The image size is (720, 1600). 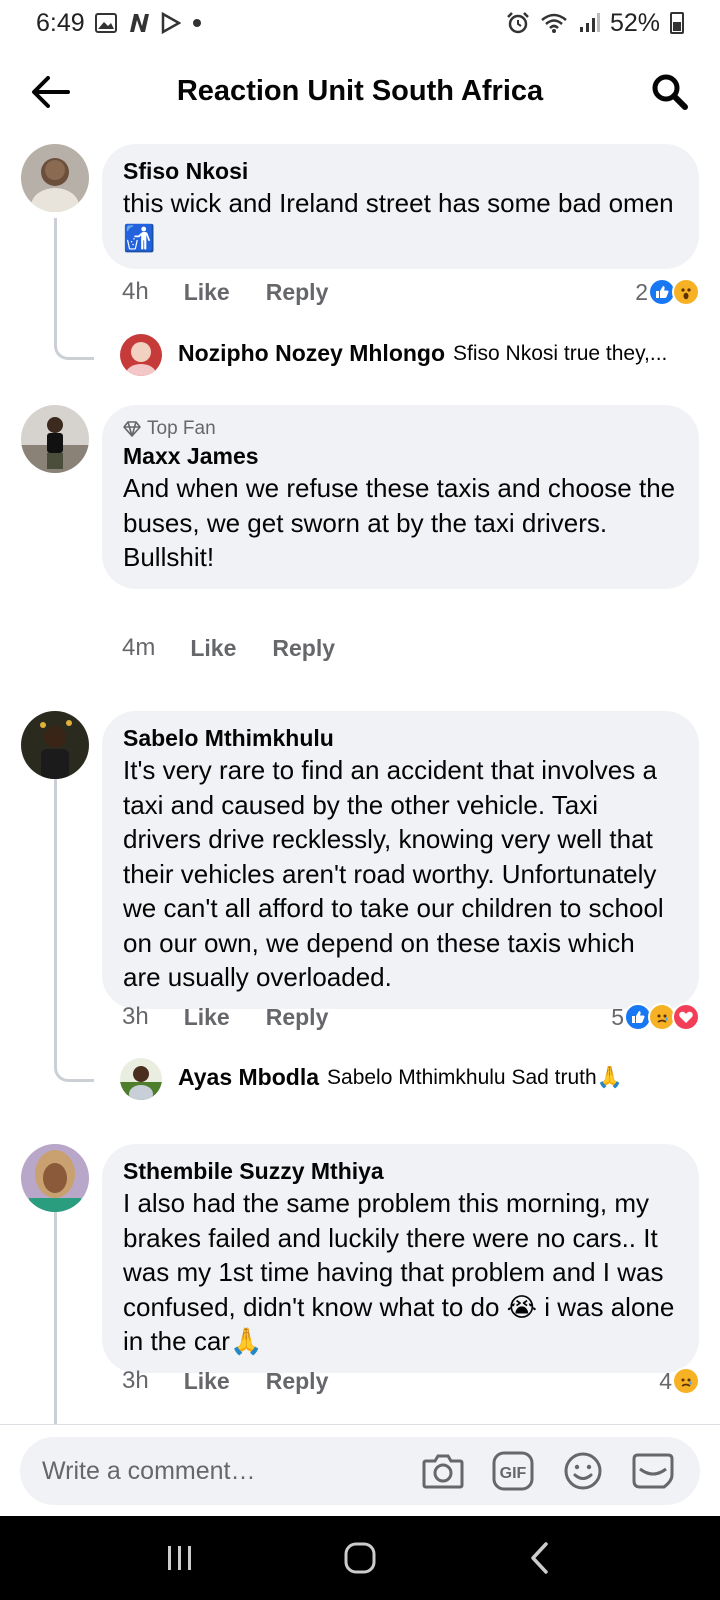 What do you see at coordinates (248, 1077) in the screenshot?
I see `reply-author: Ayas Mbodla` at bounding box center [248, 1077].